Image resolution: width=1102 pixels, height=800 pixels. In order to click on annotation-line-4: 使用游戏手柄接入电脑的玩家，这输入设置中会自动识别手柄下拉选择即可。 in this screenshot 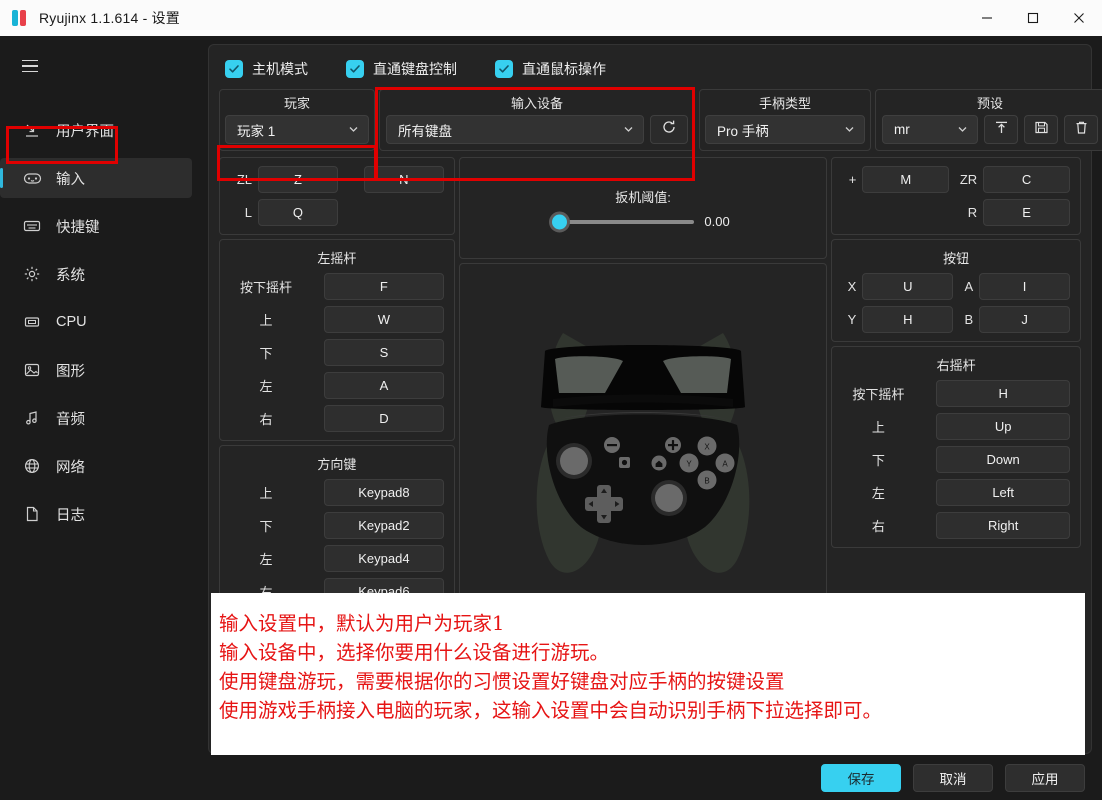, I will do `click(551, 710)`.